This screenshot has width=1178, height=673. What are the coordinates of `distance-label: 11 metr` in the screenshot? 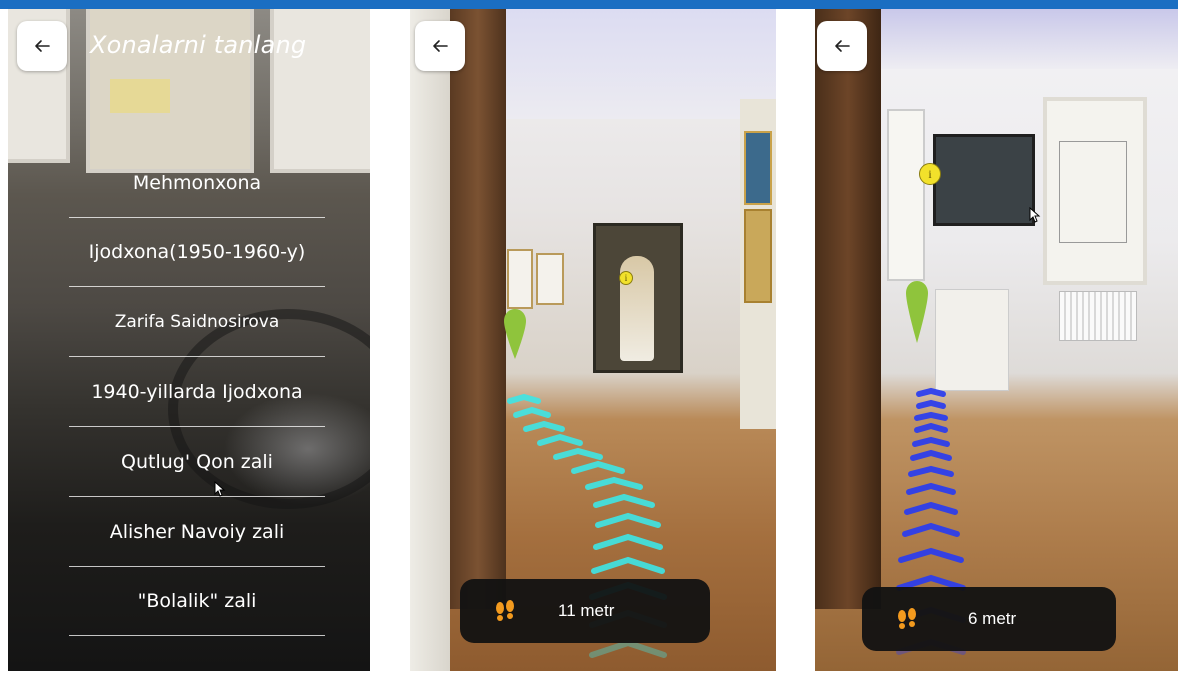 It's located at (586, 610).